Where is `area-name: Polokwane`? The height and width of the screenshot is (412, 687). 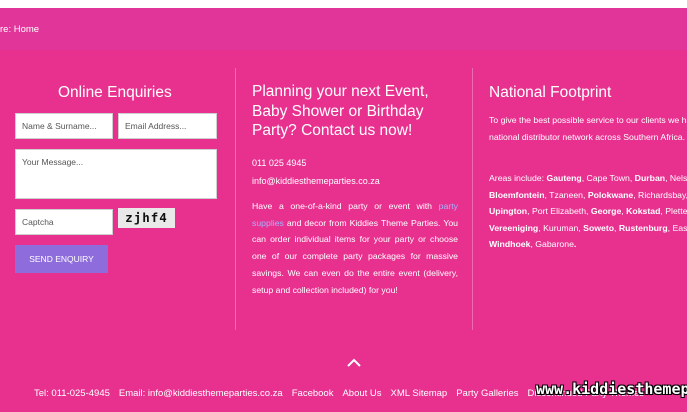 area-name: Polokwane is located at coordinates (610, 194).